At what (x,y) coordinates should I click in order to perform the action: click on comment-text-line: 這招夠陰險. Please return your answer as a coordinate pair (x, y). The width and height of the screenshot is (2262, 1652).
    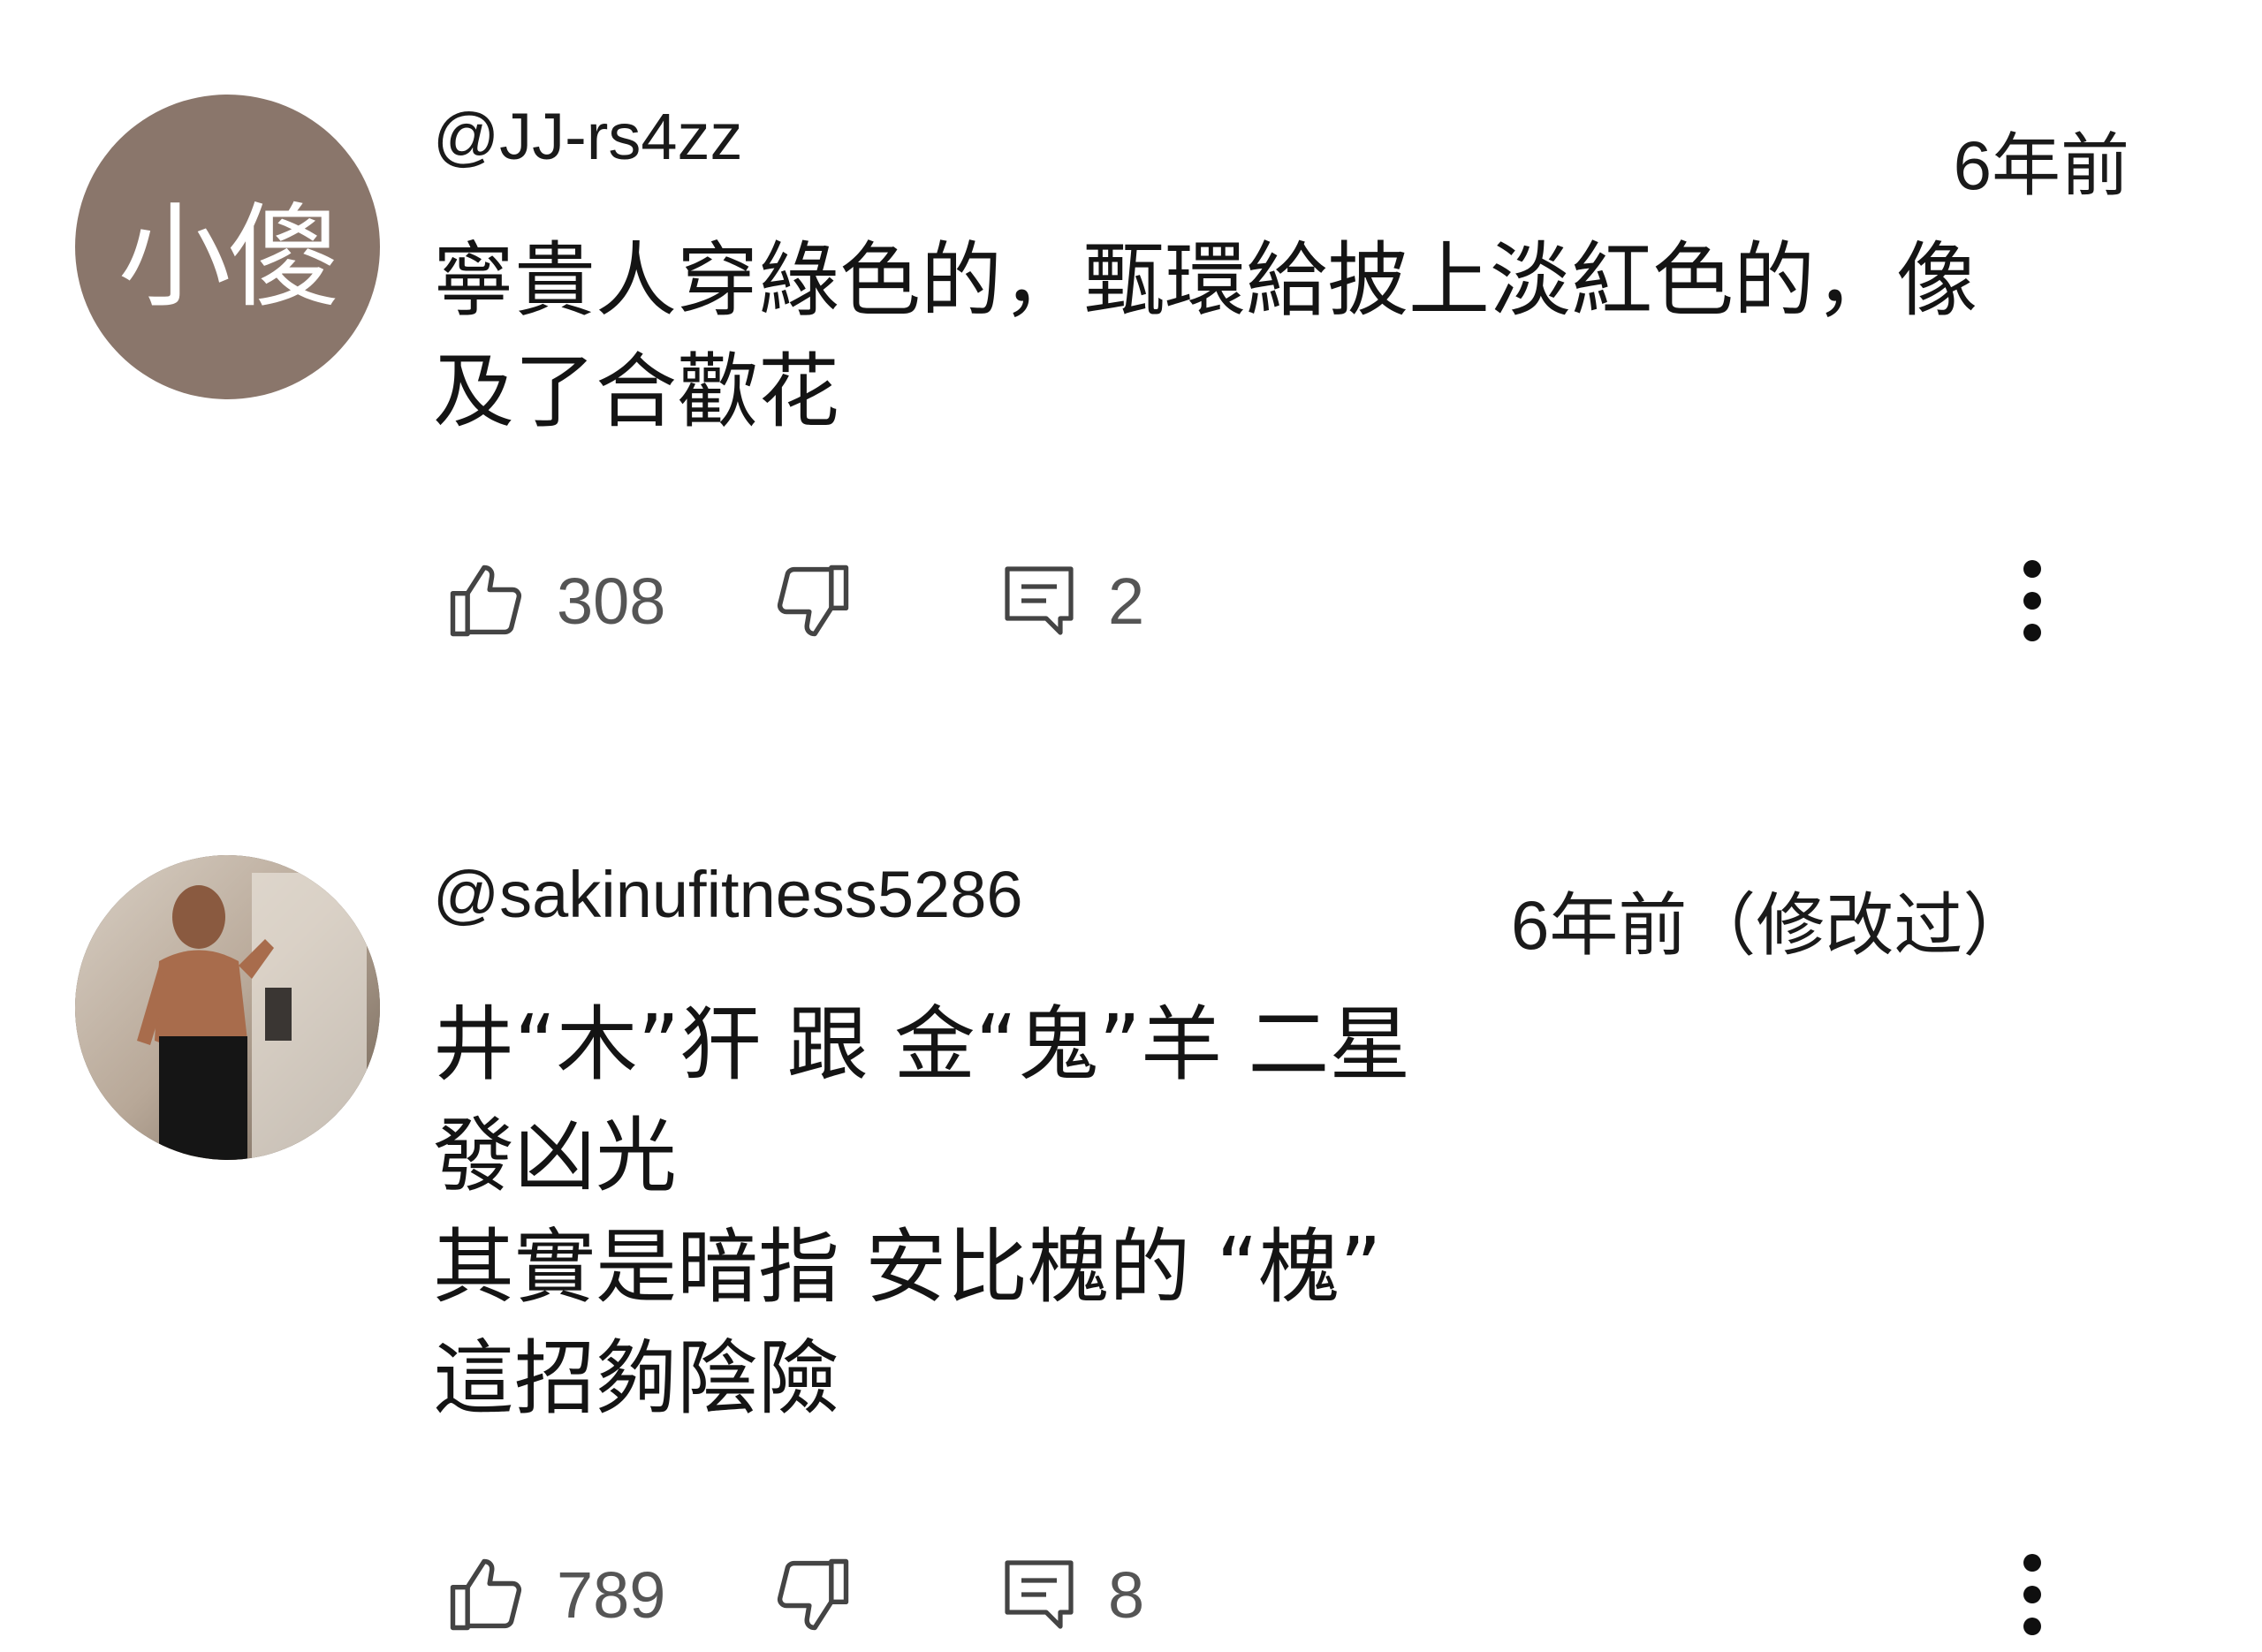
    Looking at the image, I should click on (636, 1378).